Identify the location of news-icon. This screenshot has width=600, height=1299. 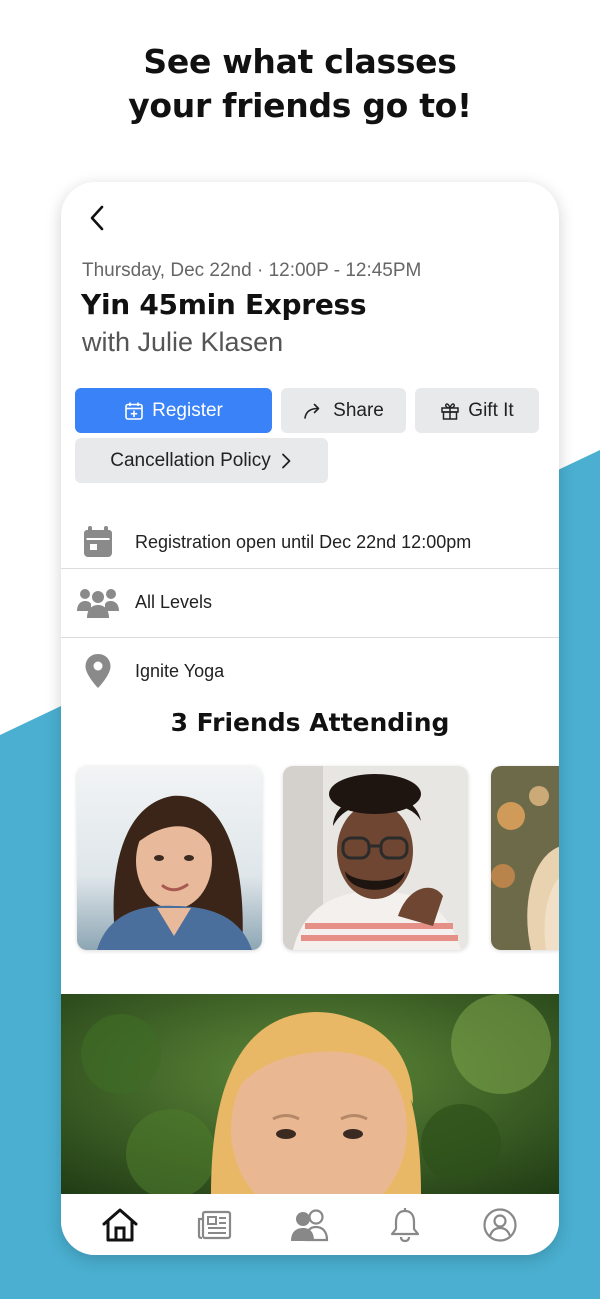
(215, 1224).